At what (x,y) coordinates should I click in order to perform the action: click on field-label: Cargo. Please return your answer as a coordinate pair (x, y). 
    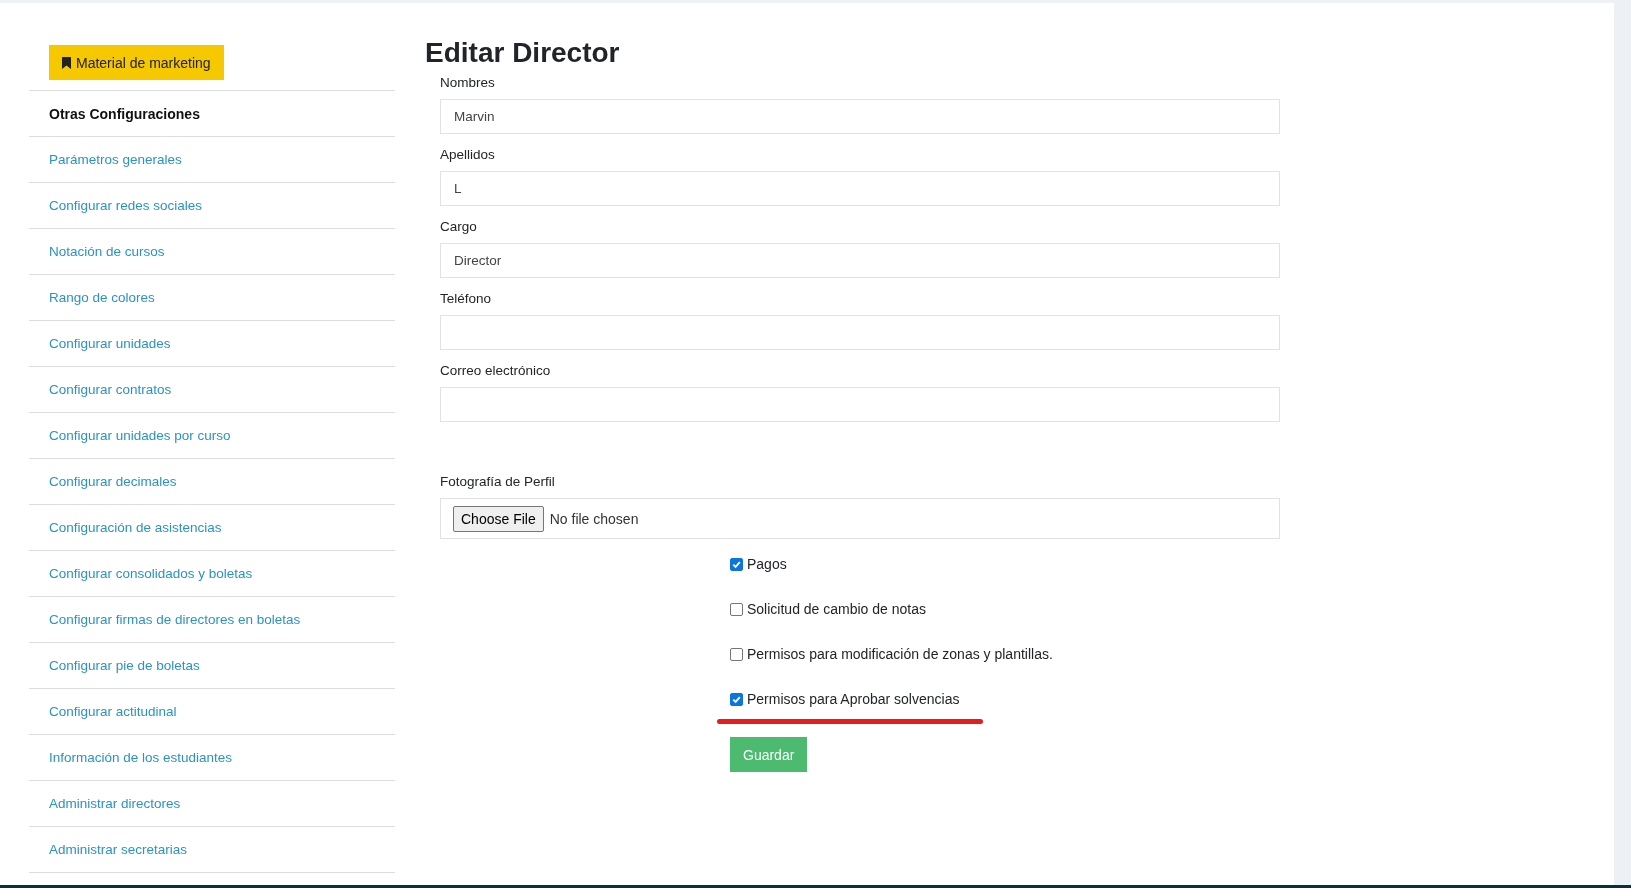
    Looking at the image, I should click on (459, 226).